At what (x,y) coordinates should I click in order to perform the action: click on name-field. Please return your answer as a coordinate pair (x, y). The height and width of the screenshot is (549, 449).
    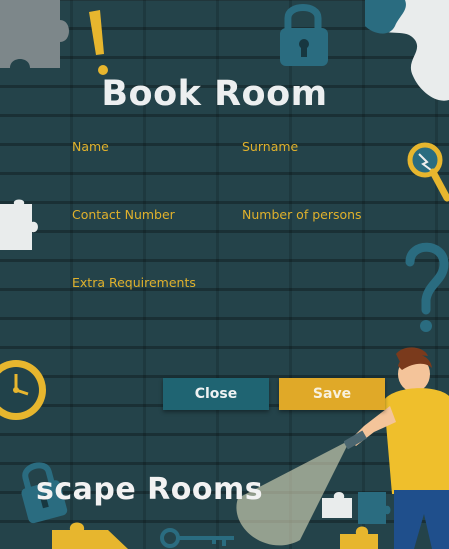
    Looking at the image, I should click on (149, 168).